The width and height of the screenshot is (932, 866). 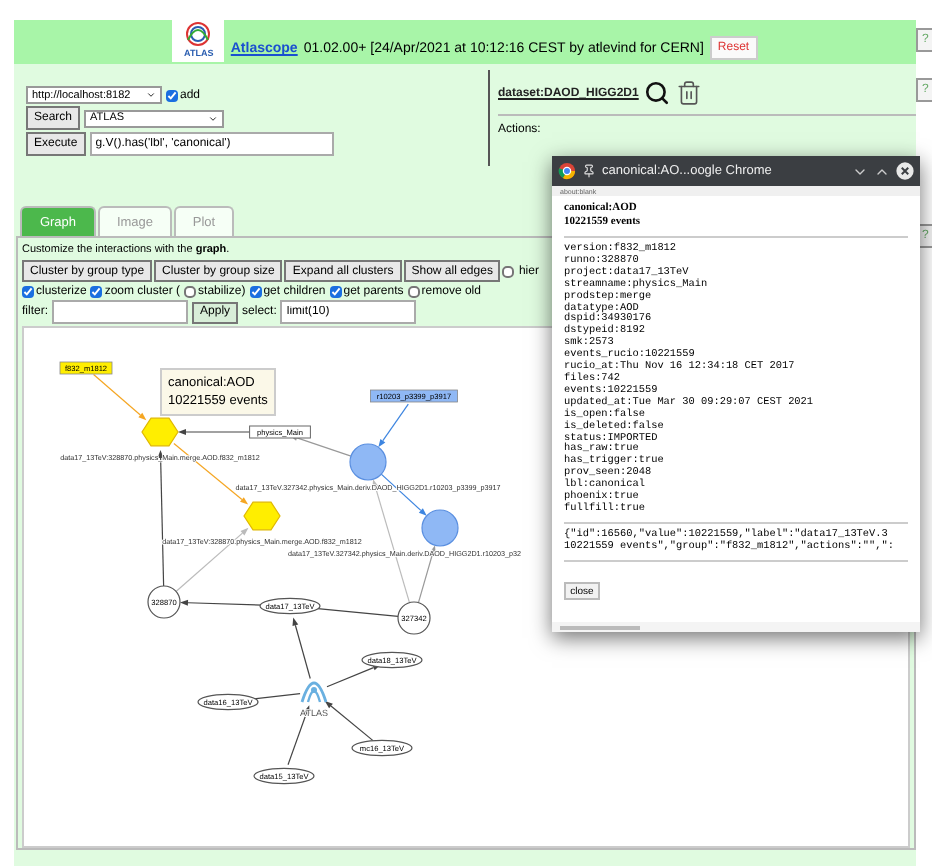 What do you see at coordinates (567, 171) in the screenshot?
I see `browser-logo-icon` at bounding box center [567, 171].